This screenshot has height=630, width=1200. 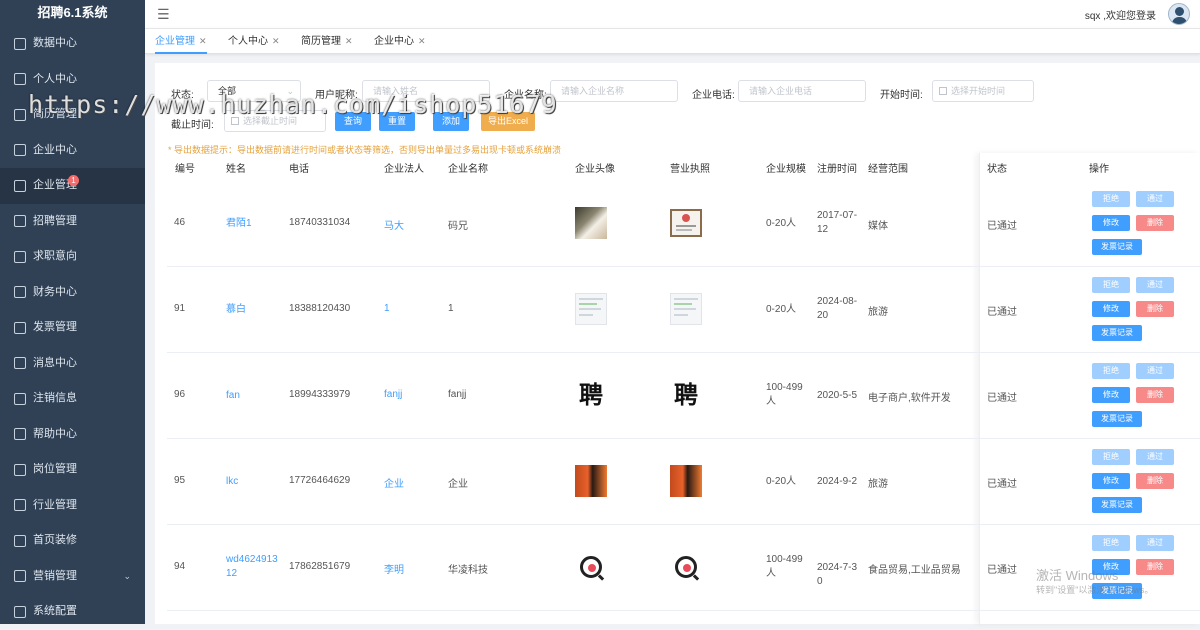 I want to click on status-badge: 已通过, so click(x=1002, y=312).